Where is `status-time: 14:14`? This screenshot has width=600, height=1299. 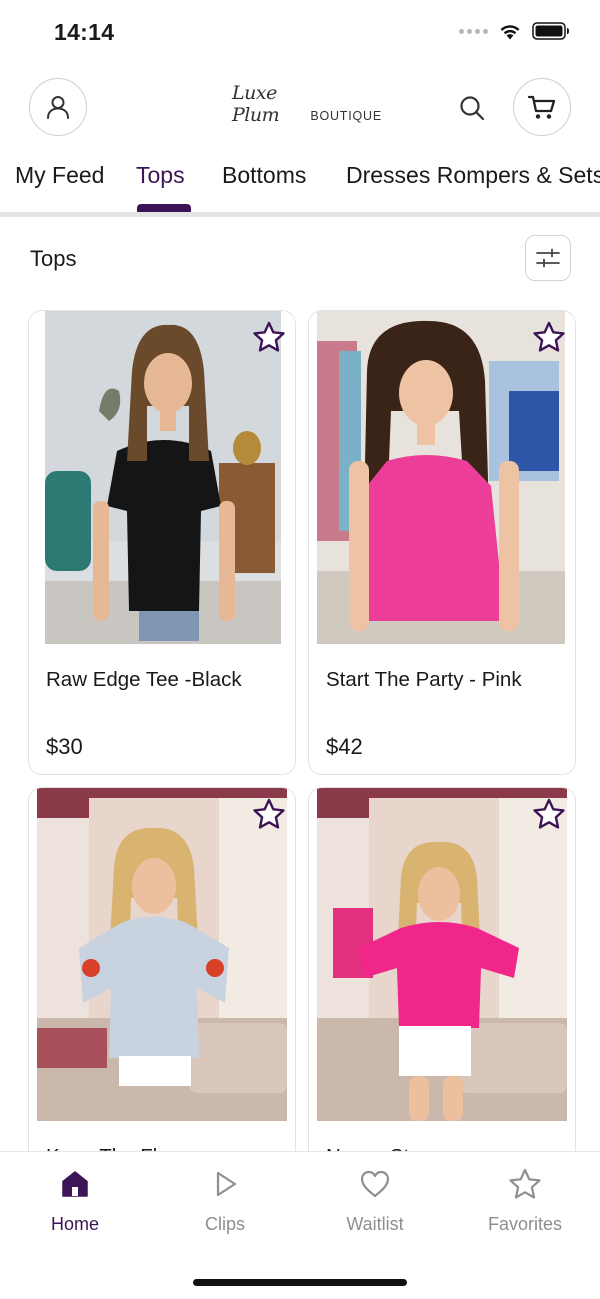 status-time: 14:14 is located at coordinates (84, 32).